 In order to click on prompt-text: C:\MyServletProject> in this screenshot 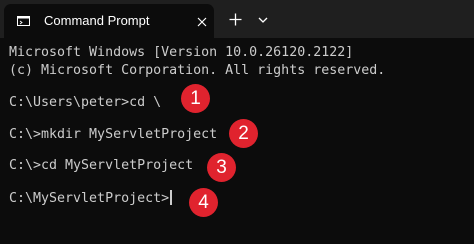, I will do `click(89, 198)`.